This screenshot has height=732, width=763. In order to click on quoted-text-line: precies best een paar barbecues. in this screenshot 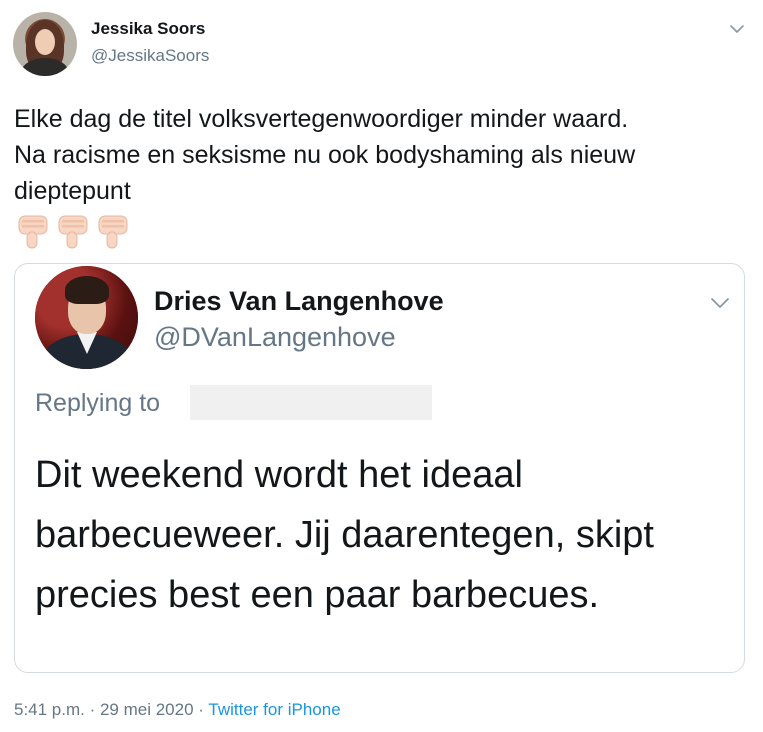, I will do `click(317, 595)`.